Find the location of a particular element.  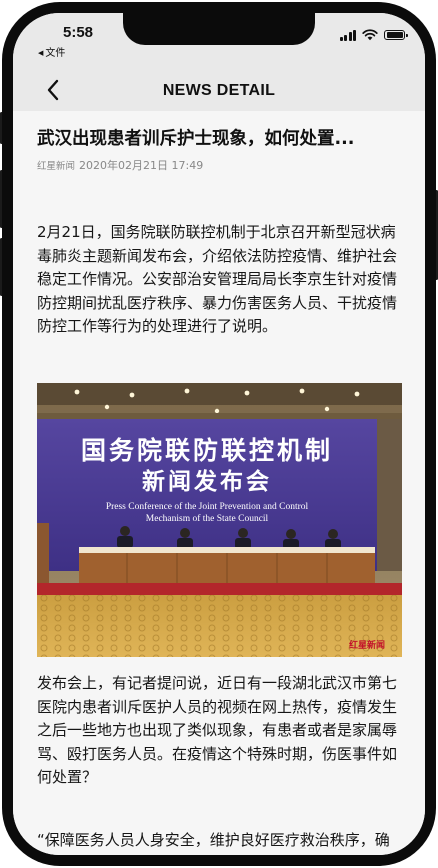

article-meta: 红星新闻 2020年02月21日 17:49 is located at coordinates (120, 165).